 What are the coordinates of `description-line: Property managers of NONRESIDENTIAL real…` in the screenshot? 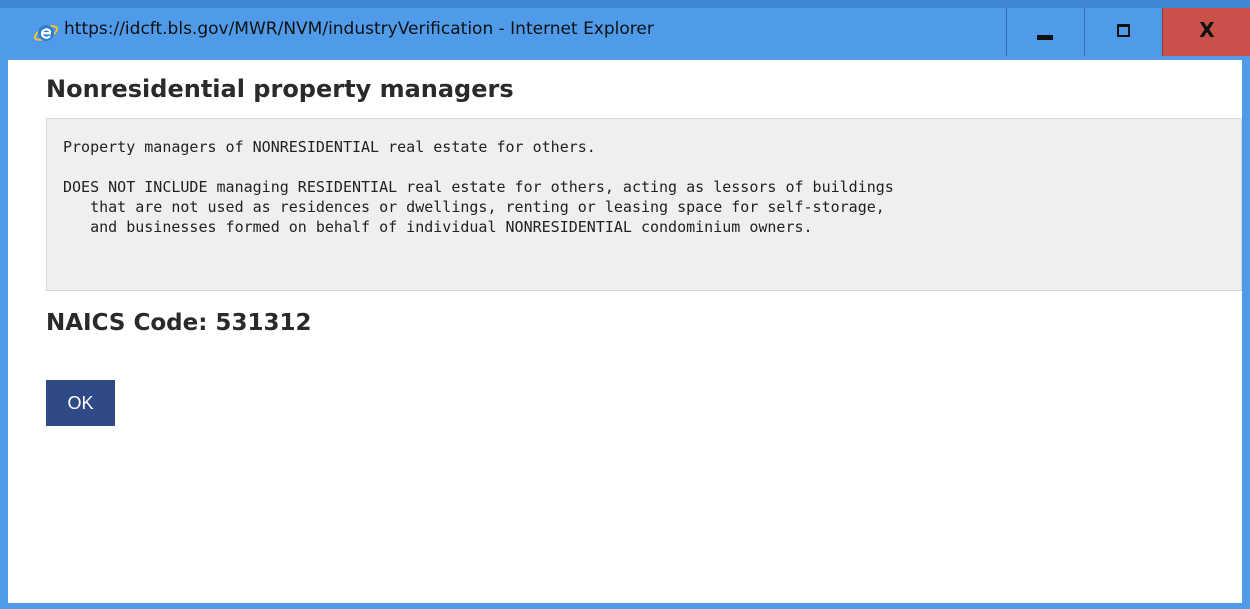 It's located at (329, 147).